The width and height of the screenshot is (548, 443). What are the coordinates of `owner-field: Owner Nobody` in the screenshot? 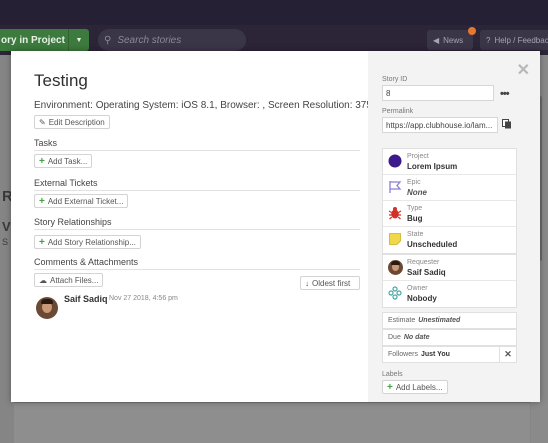 It's located at (449, 294).